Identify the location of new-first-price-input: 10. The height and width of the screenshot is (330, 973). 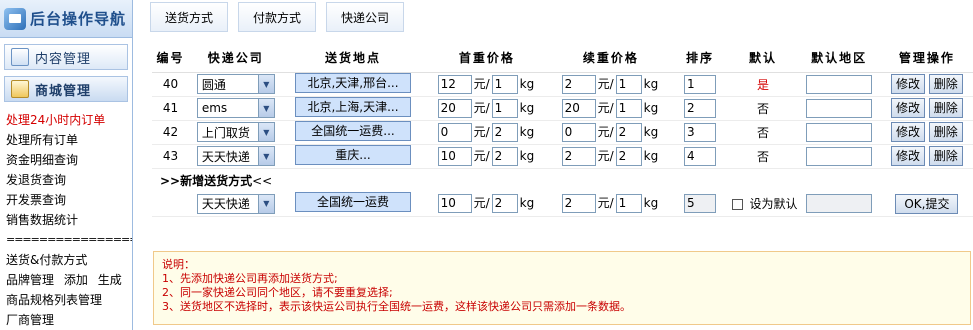
(454, 204).